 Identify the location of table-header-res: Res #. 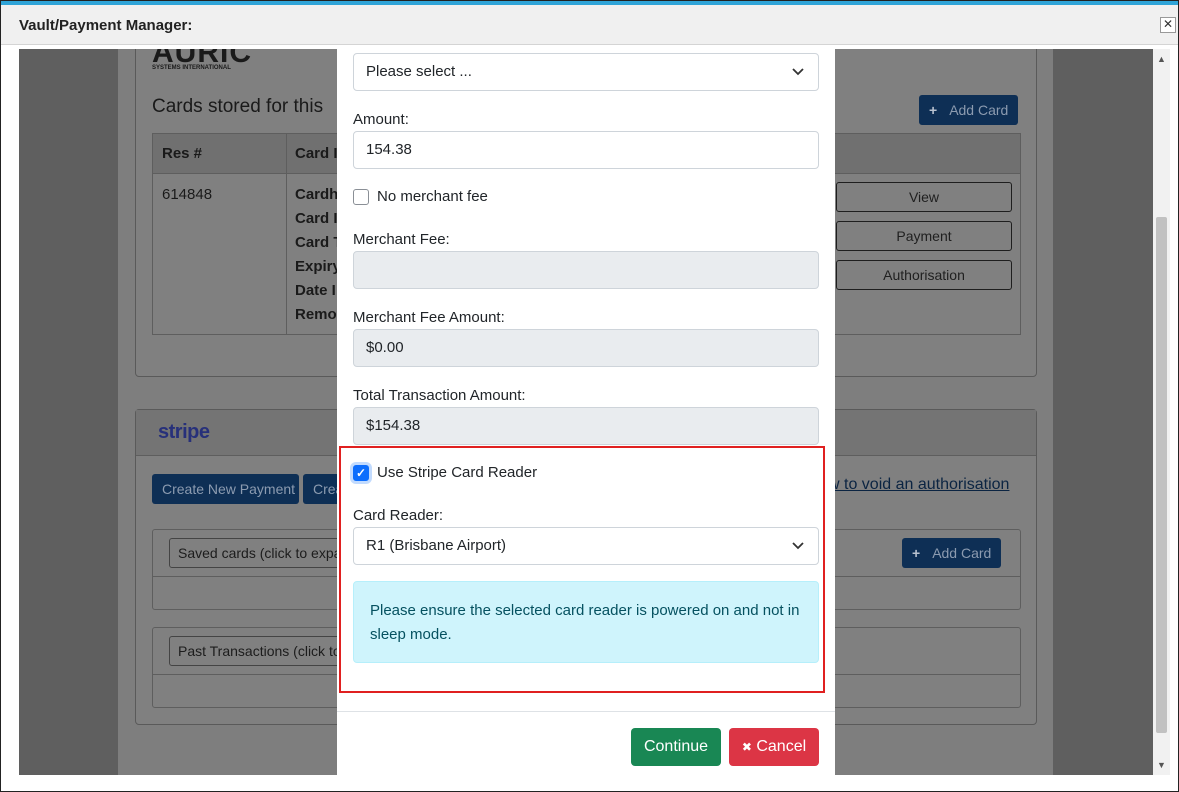
(182, 153).